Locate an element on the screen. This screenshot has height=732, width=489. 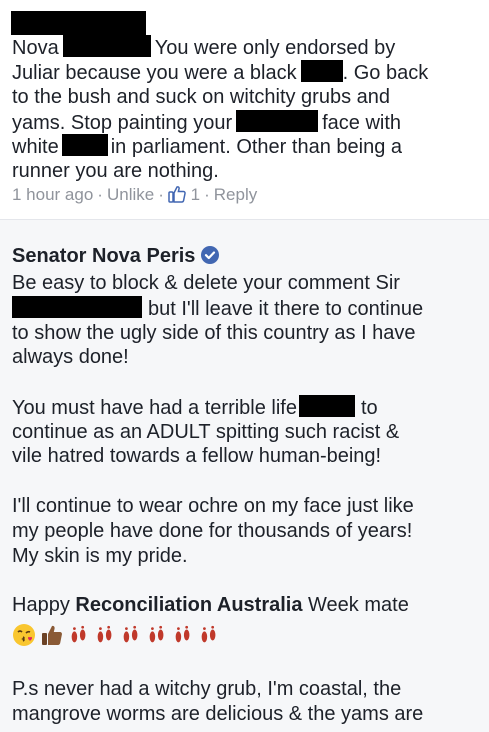
comment-line-5: white in parliament. Other than being a is located at coordinates (207, 146).